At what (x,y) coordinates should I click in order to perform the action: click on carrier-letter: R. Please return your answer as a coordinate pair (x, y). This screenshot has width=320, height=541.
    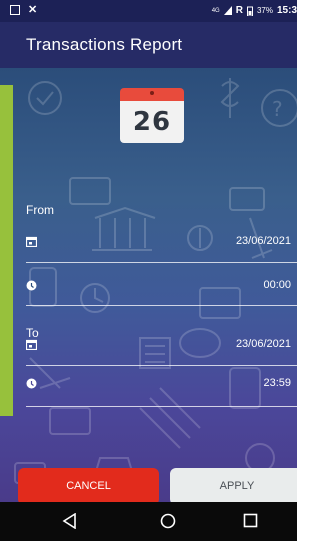
    Looking at the image, I should click on (239, 10).